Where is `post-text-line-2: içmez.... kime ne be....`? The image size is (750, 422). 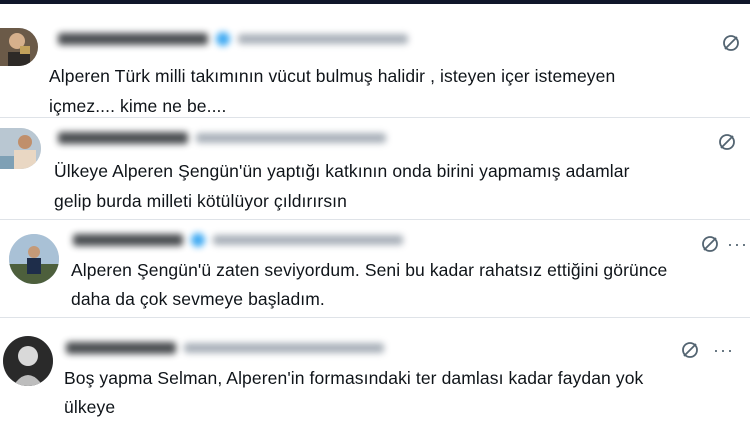
post-text-line-2: içmez.... kime ne be.... is located at coordinates (138, 106).